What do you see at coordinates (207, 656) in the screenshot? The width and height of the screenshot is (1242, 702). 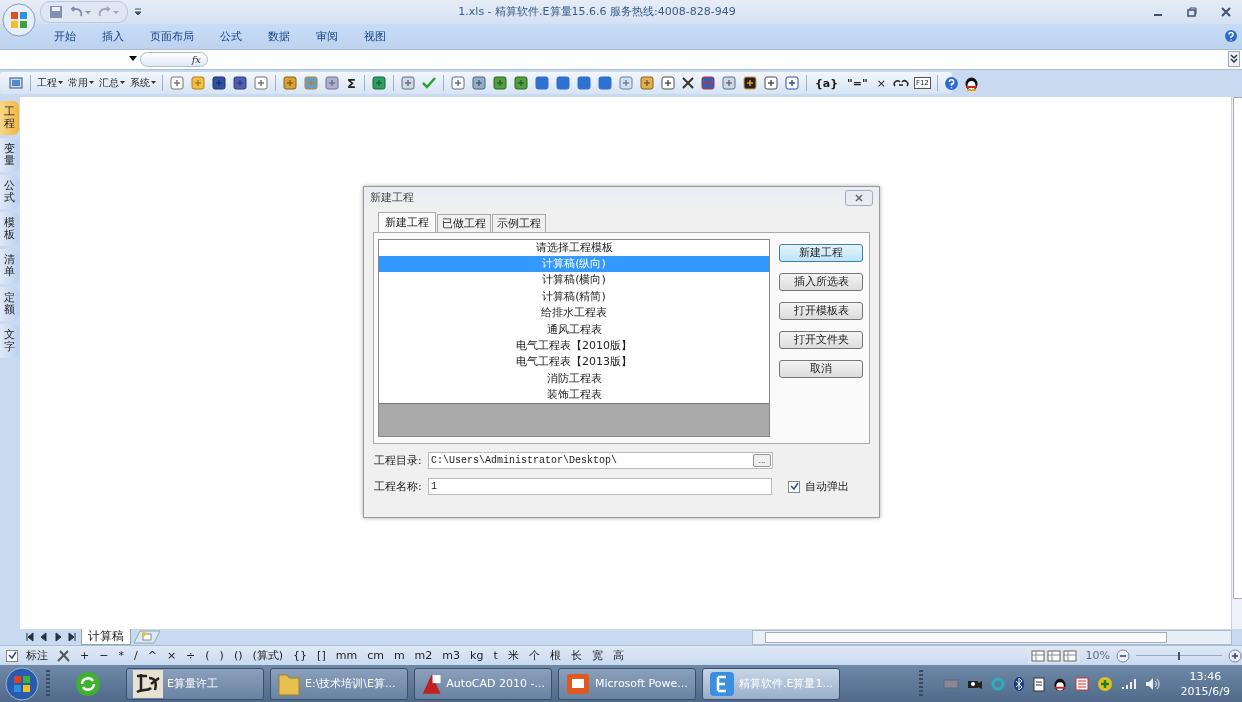 I see `symbol-button: (` at bounding box center [207, 656].